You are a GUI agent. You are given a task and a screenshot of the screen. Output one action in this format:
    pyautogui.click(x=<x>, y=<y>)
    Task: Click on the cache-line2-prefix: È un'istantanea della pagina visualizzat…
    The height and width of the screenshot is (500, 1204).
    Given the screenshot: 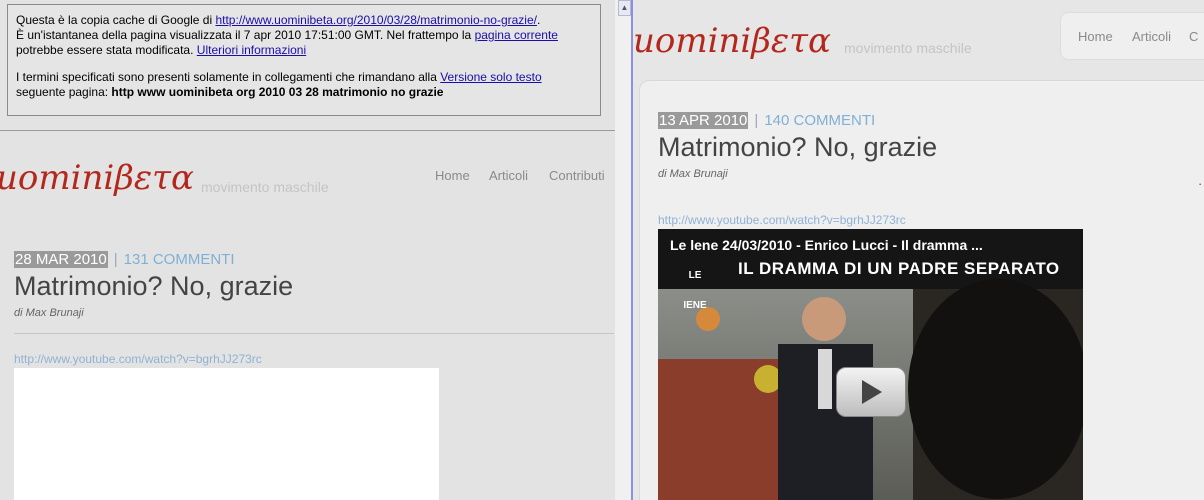 What is the action you would take?
    pyautogui.click(x=245, y=35)
    